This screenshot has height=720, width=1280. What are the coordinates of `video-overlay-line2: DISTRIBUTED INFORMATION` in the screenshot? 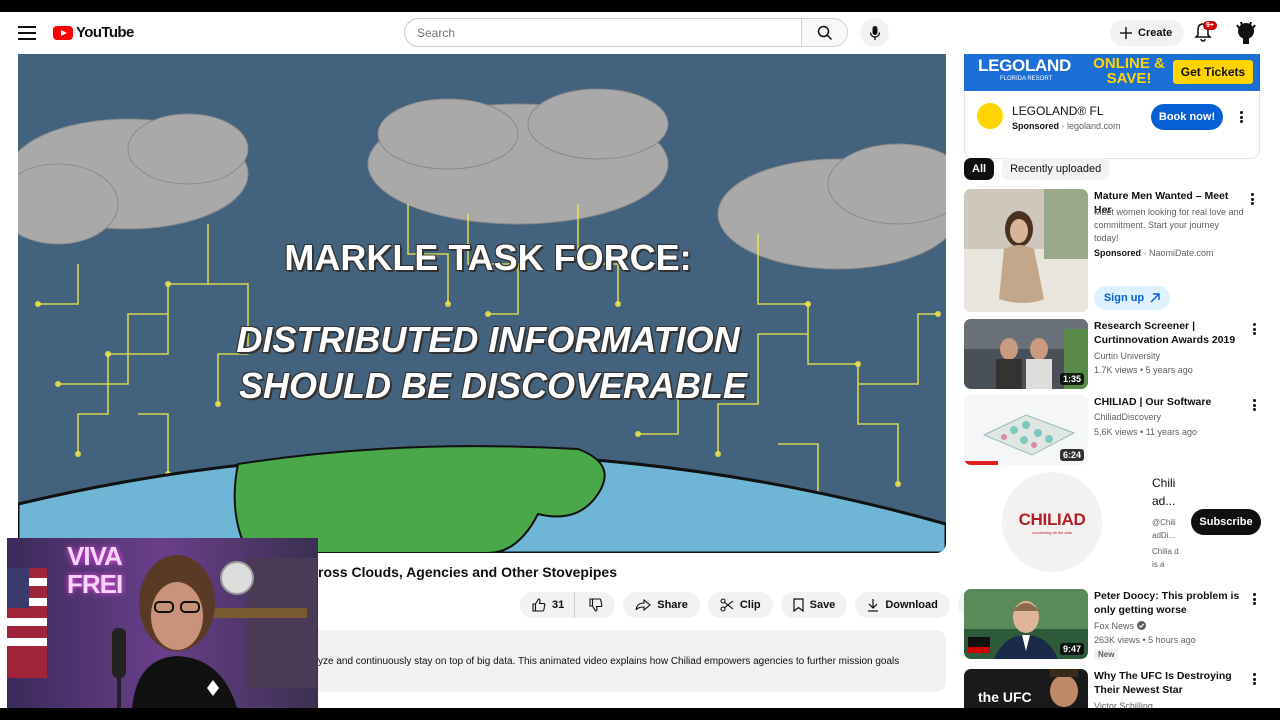 It's located at (488, 339).